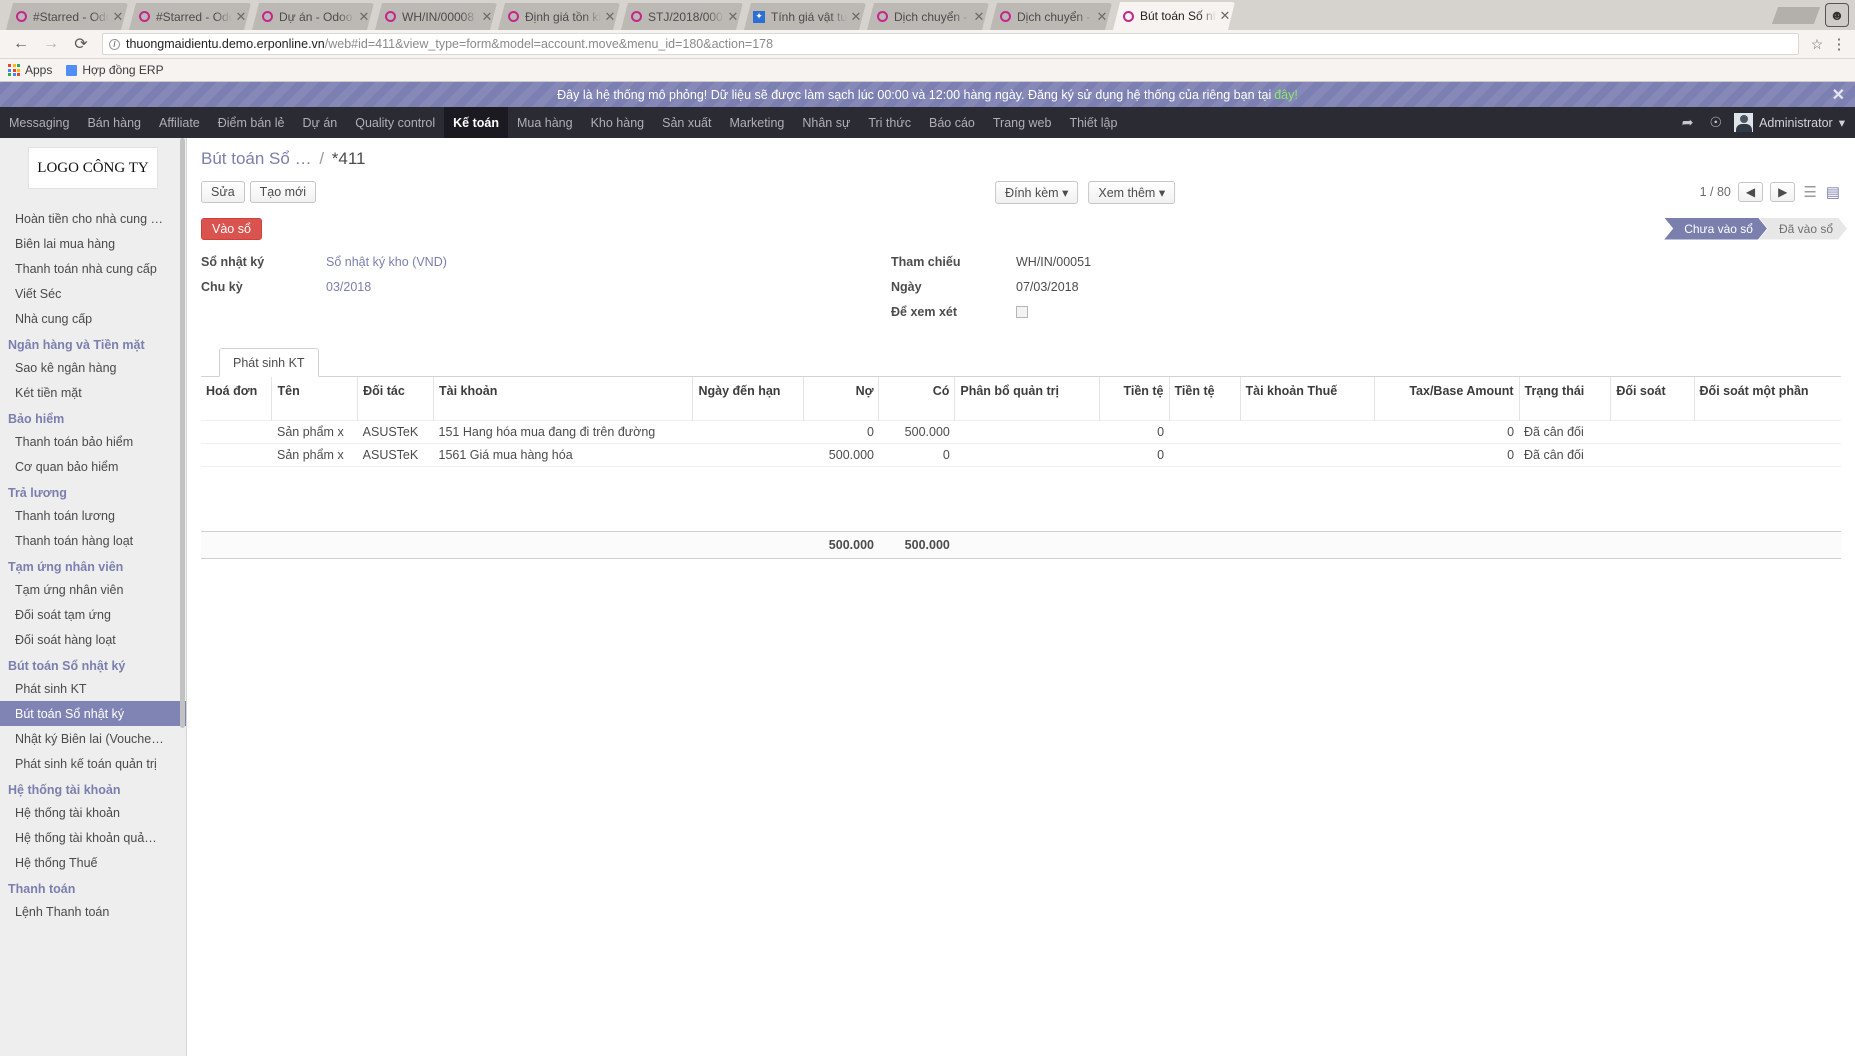  What do you see at coordinates (1716, 122) in the screenshot?
I see `chat-icon: ☉` at bounding box center [1716, 122].